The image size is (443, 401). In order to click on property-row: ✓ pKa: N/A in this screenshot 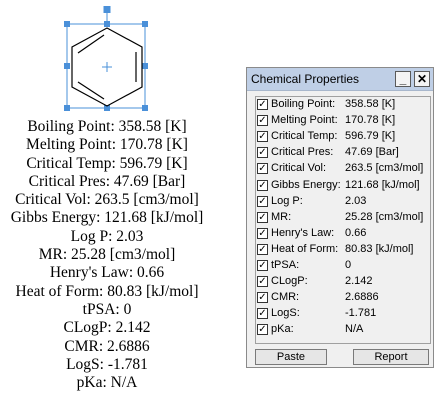, I will do `click(343, 331)`.